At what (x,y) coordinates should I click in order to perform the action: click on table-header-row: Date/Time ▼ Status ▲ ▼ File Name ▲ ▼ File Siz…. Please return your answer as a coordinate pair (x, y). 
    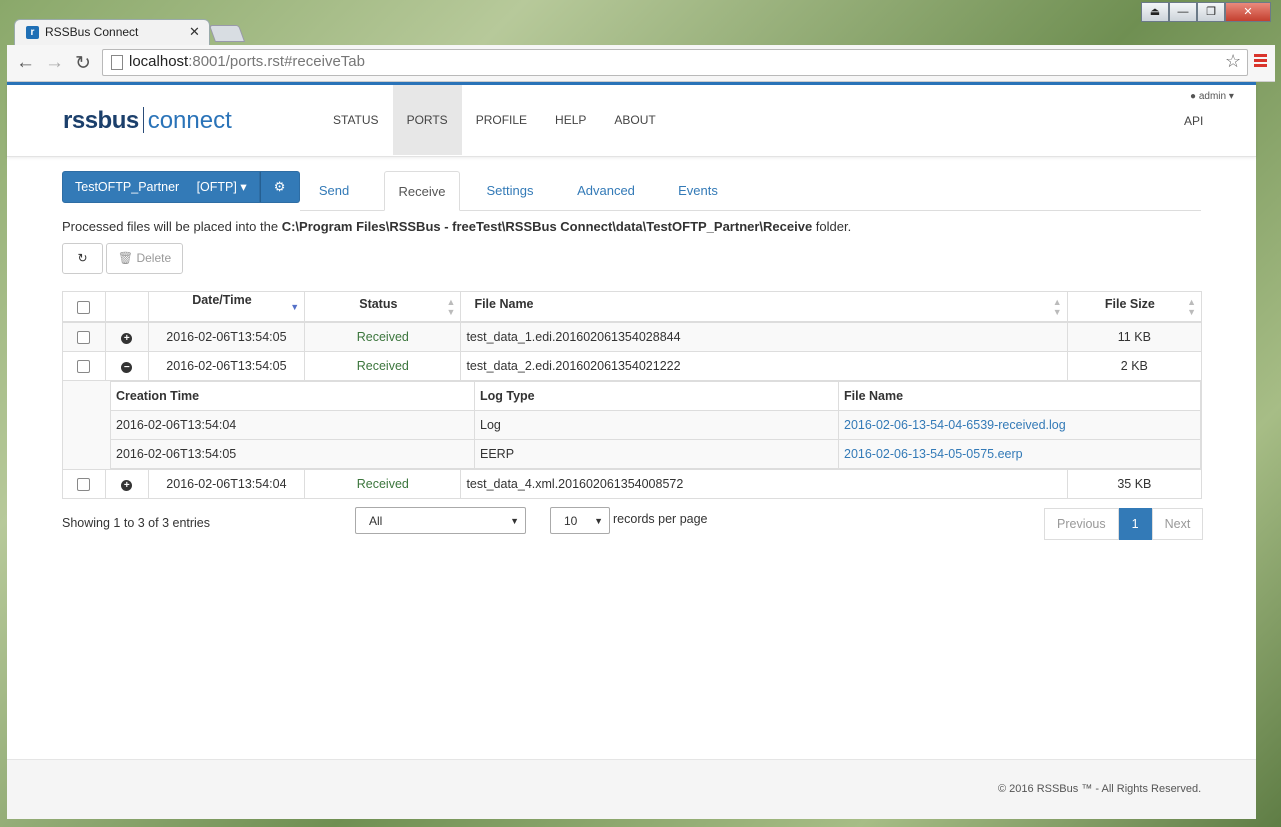
    Looking at the image, I should click on (632, 307).